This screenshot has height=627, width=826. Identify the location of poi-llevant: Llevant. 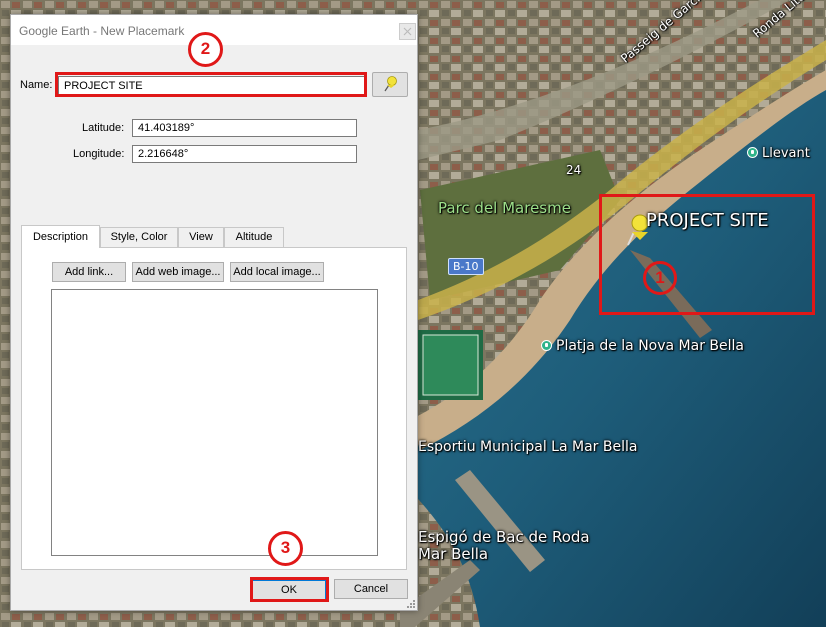
(778, 153).